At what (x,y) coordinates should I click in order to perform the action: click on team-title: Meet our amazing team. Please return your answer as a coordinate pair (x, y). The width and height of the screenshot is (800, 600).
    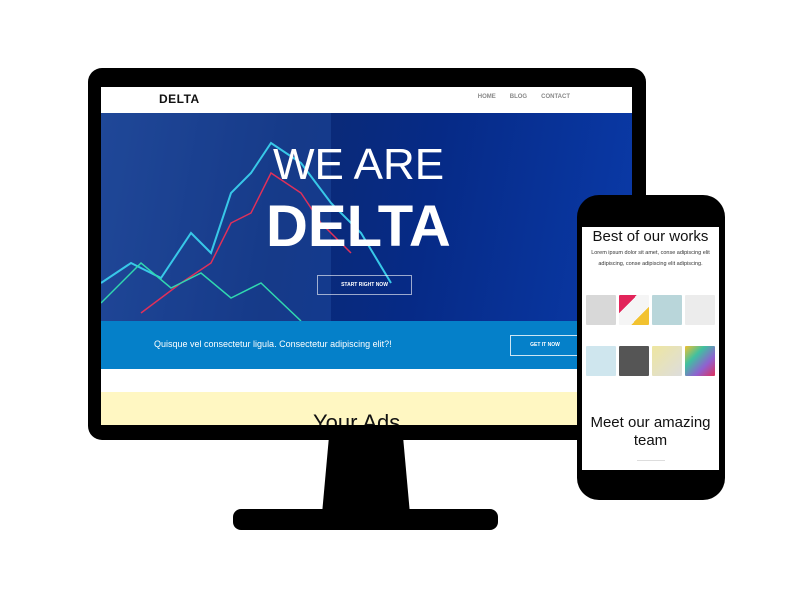
    Looking at the image, I should click on (650, 431).